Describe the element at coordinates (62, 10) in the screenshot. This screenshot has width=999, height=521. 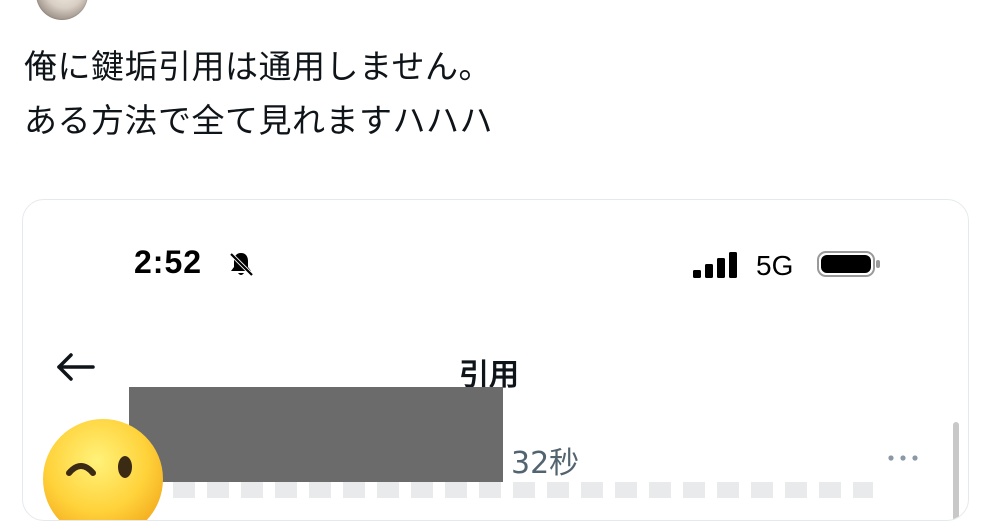
I see `author-avatar` at that location.